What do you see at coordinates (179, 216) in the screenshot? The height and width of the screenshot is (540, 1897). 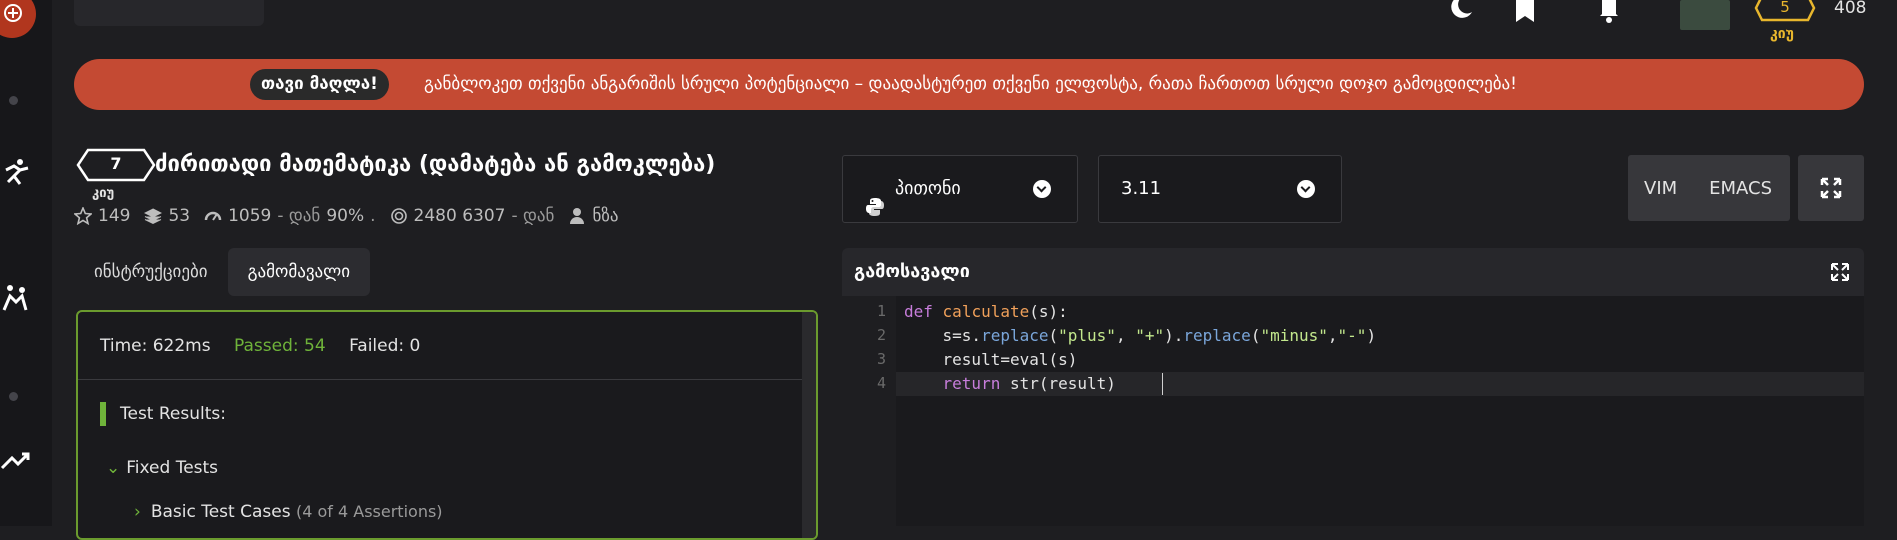 I see `collections-count: 53` at bounding box center [179, 216].